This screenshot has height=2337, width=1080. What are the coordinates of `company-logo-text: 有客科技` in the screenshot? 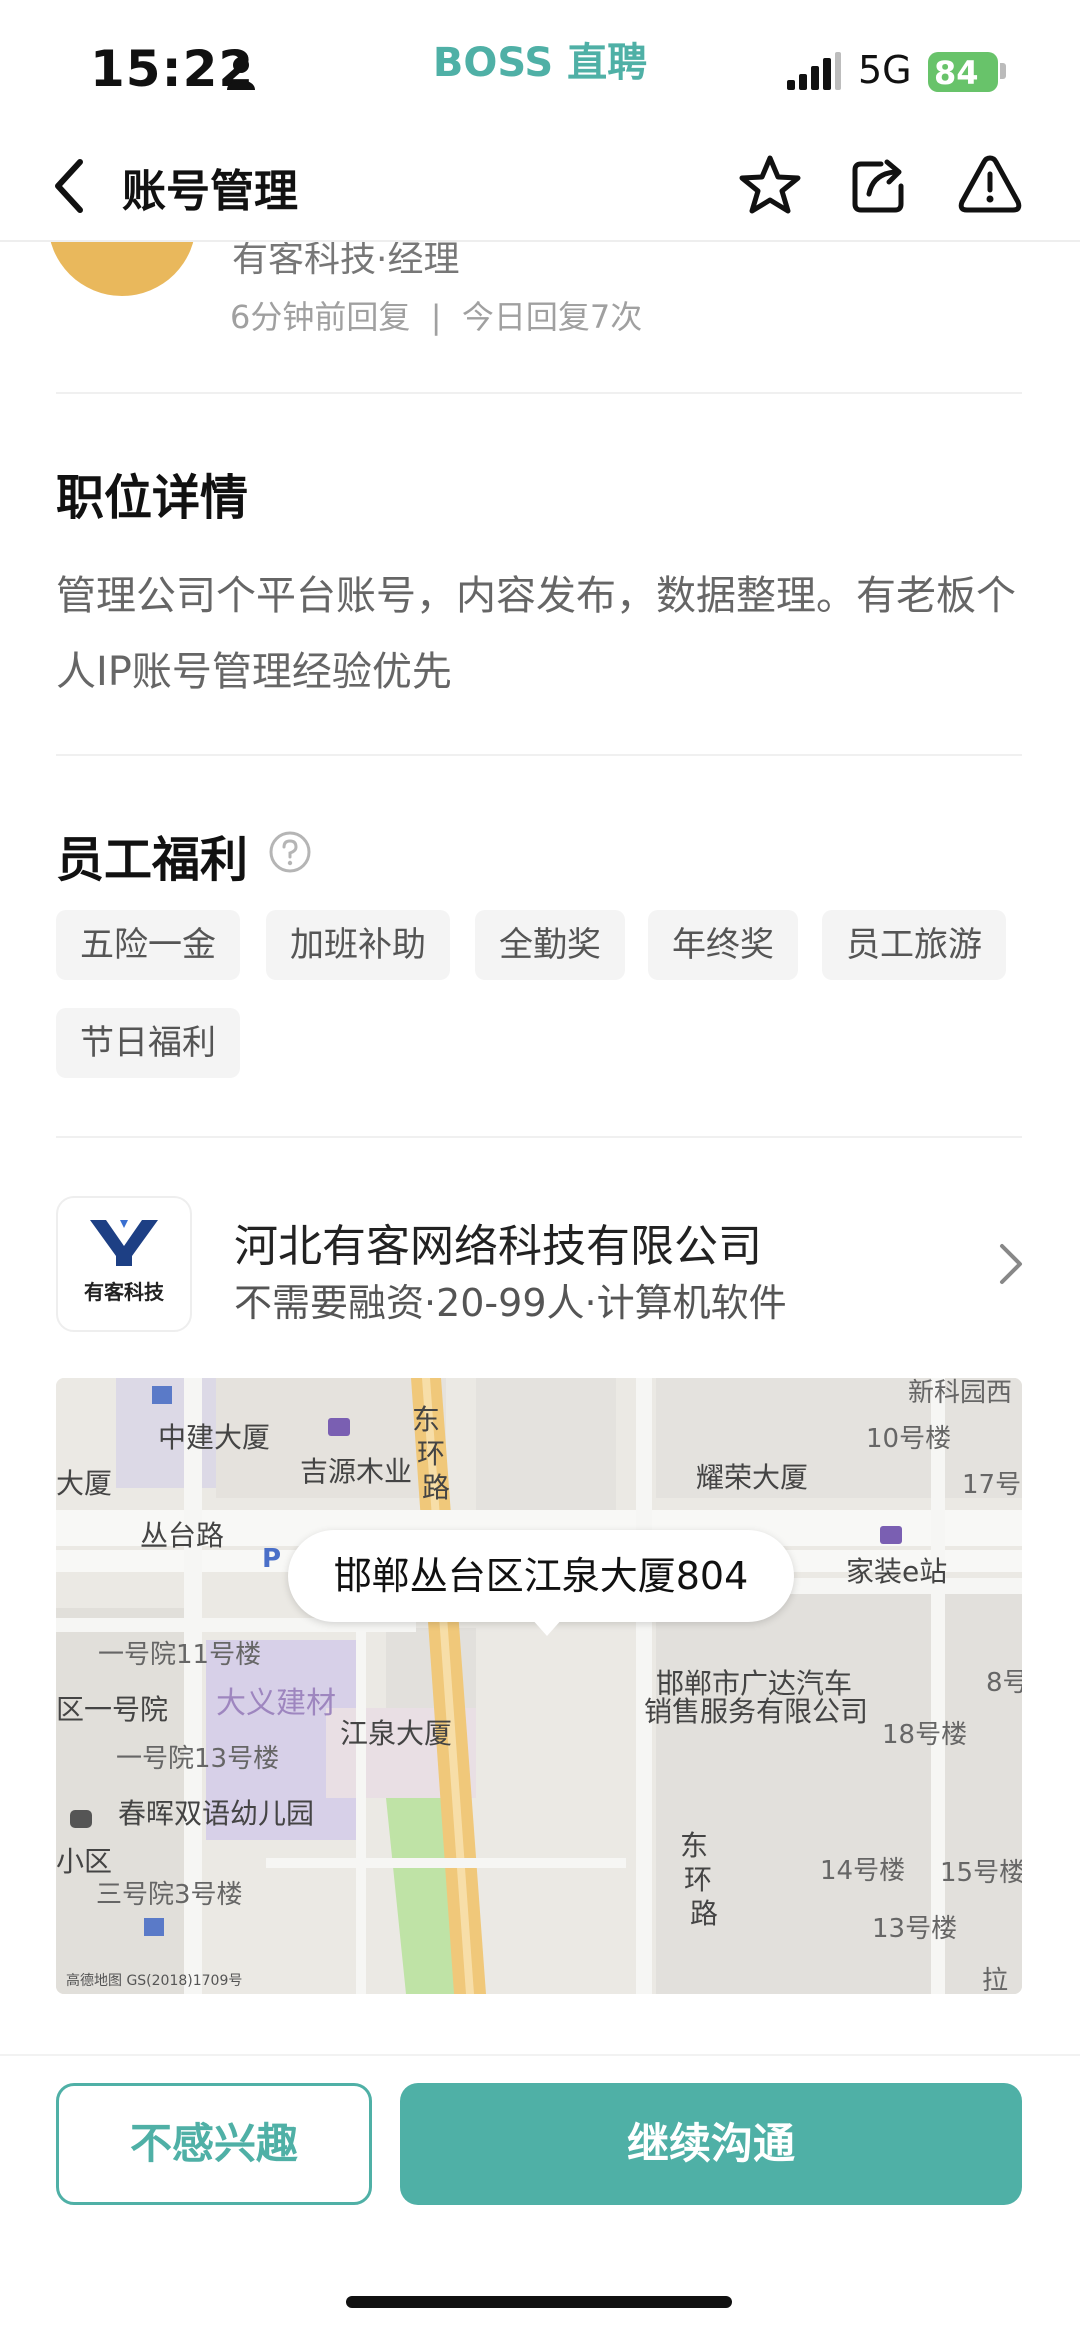 It's located at (124, 1292).